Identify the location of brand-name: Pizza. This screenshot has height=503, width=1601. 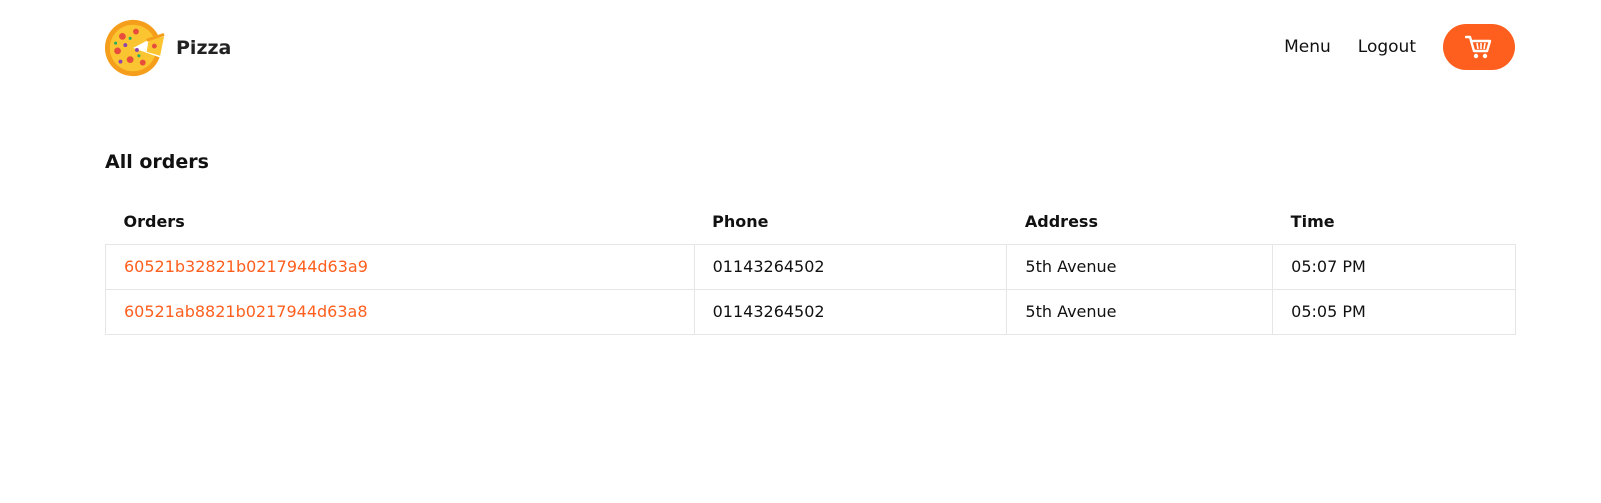
(204, 48).